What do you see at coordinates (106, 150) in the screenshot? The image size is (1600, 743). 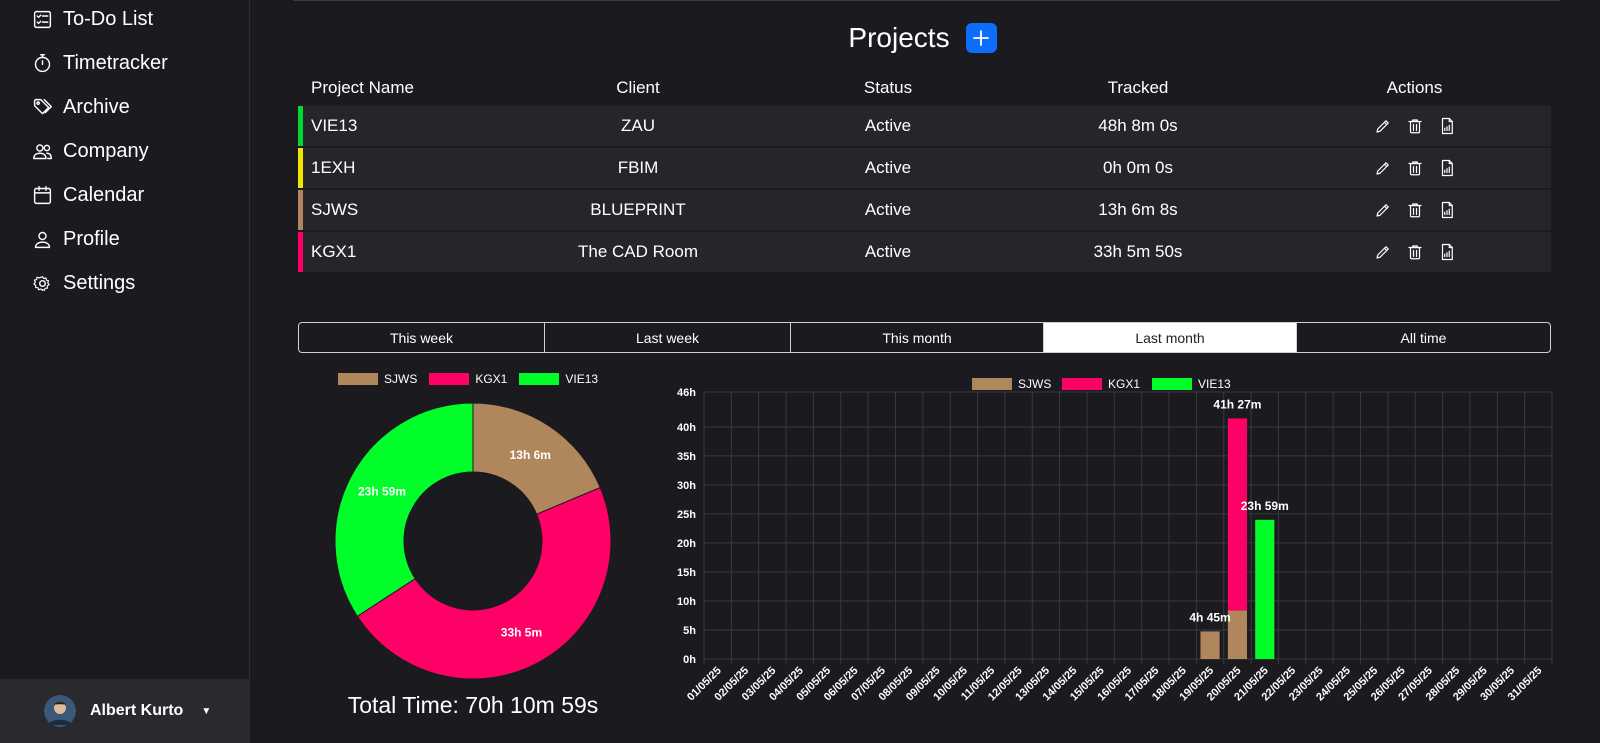 I see `sidebar-item-label: Company` at bounding box center [106, 150].